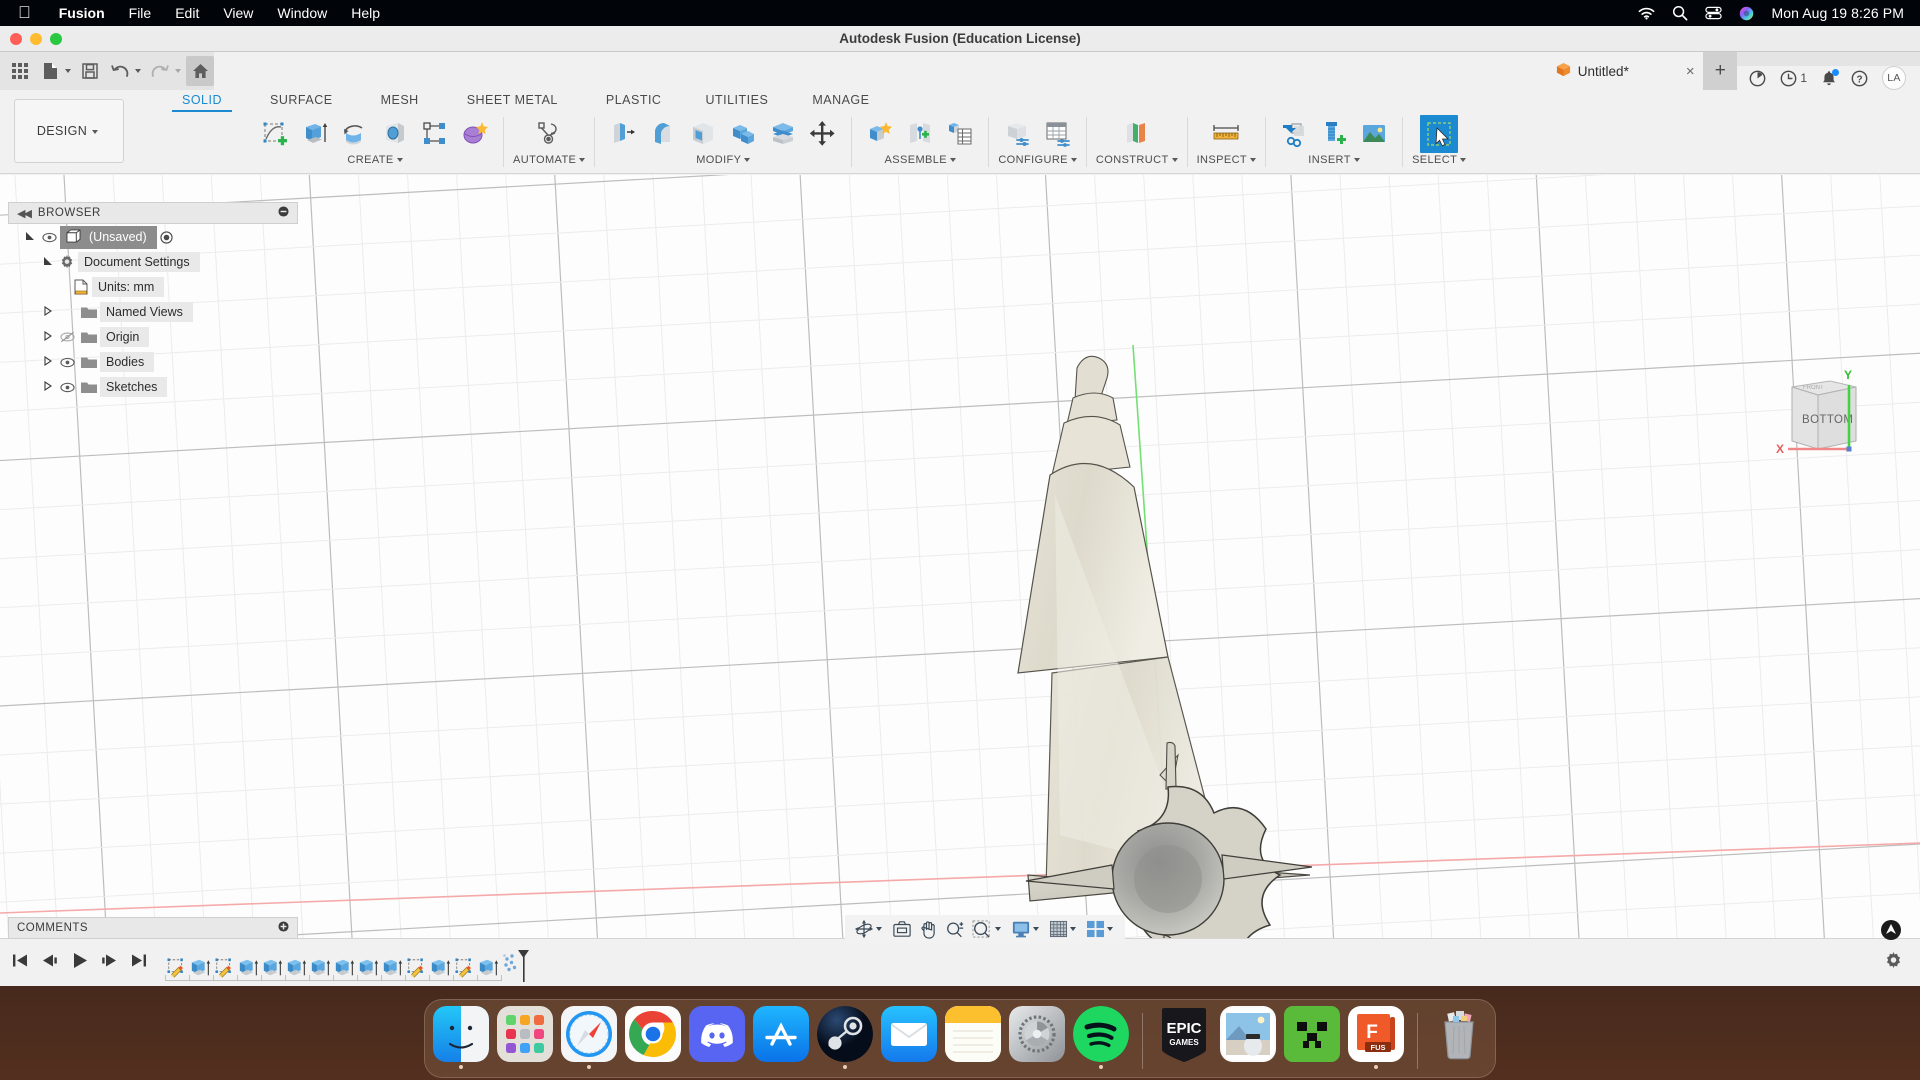  I want to click on epic-games-icon: EPIC GAMES, so click(1184, 1034).